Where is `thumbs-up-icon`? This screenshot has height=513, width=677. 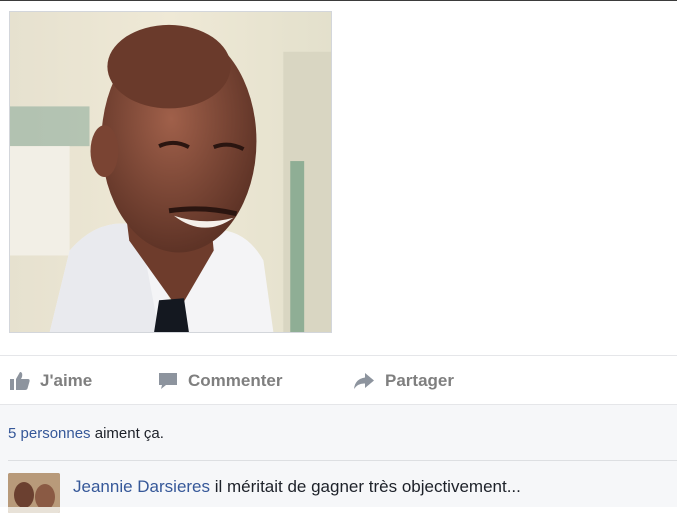
thumbs-up-icon is located at coordinates (20, 380).